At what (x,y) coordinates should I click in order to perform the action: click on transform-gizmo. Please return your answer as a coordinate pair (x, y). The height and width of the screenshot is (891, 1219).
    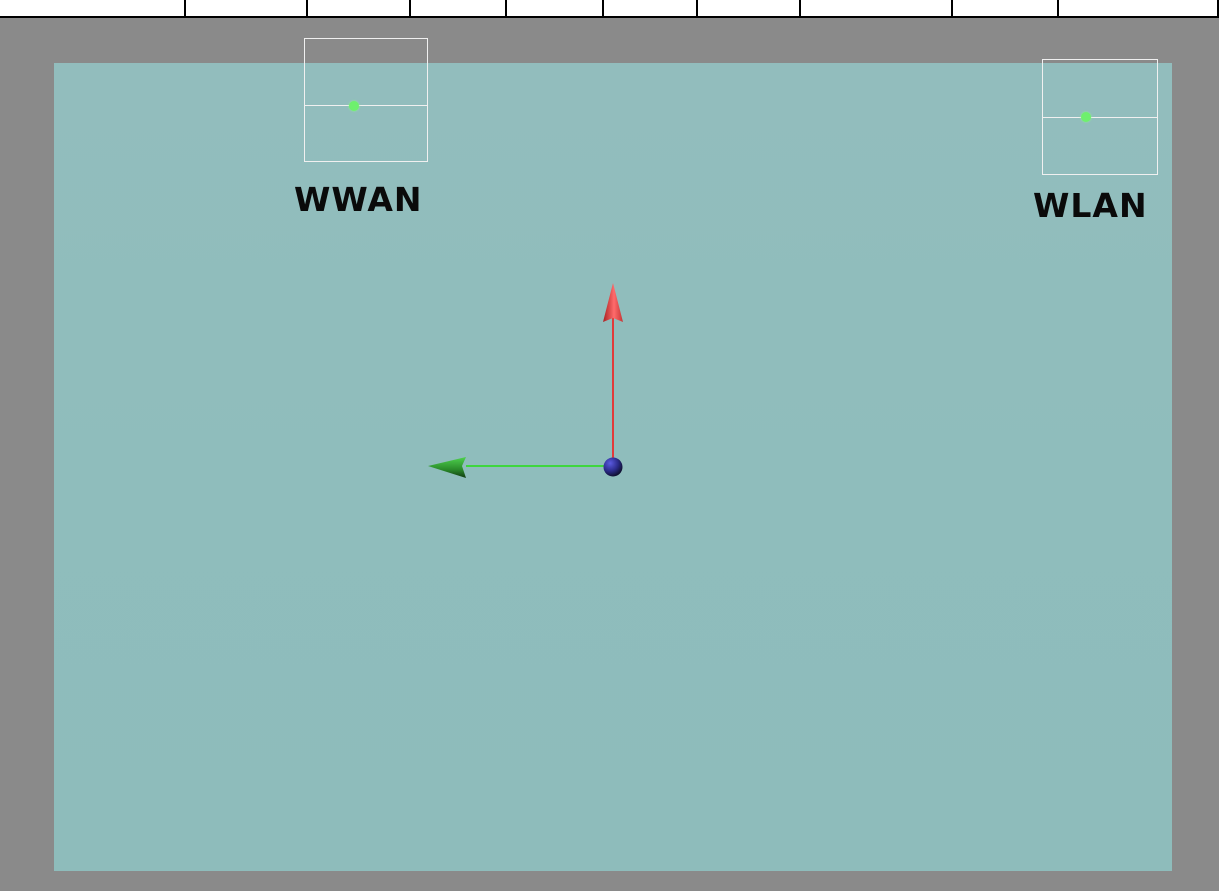
    Looking at the image, I should click on (525, 380).